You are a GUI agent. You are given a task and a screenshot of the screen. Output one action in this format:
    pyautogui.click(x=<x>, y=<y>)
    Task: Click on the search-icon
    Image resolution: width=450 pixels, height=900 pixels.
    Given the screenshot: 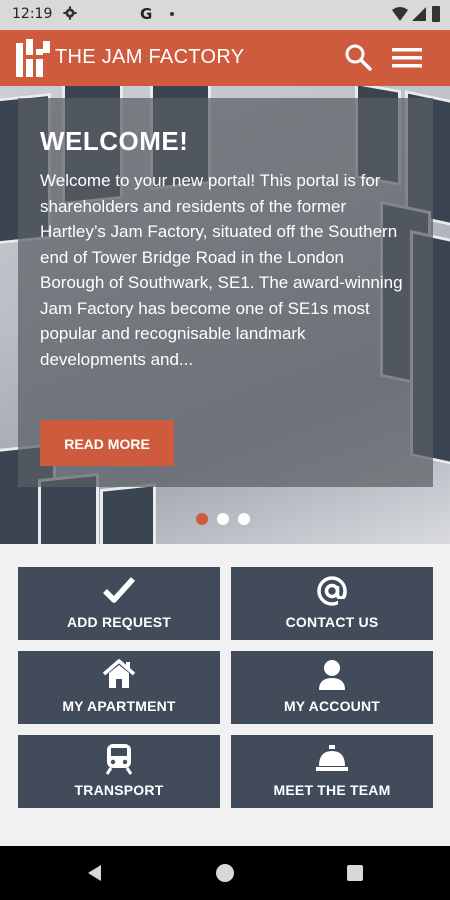 What is the action you would take?
    pyautogui.click(x=358, y=57)
    